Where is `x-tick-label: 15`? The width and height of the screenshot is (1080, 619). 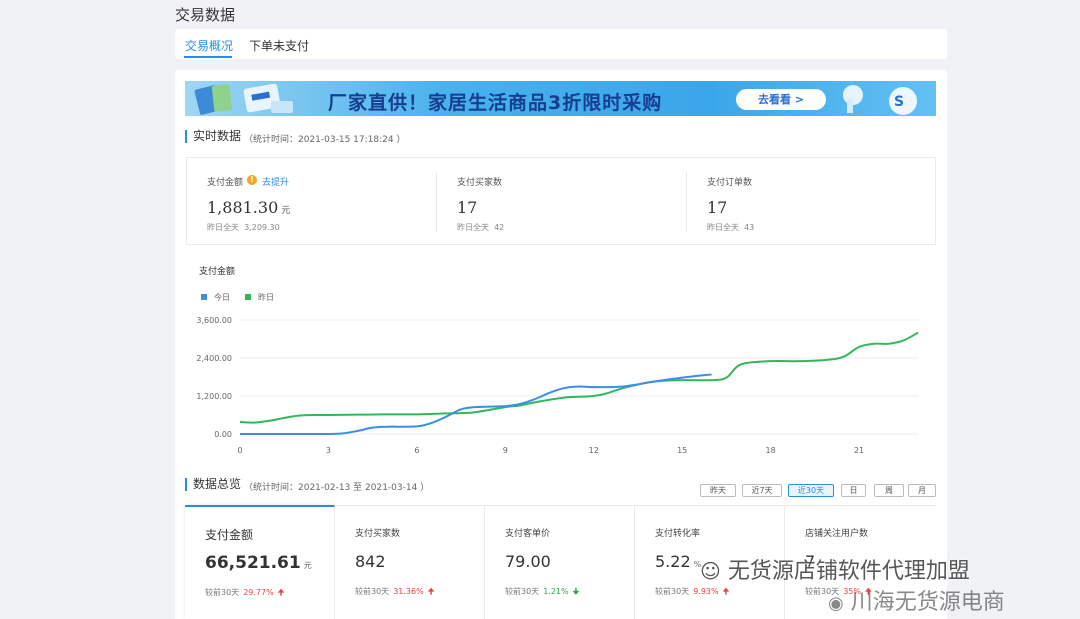 x-tick-label: 15 is located at coordinates (682, 450).